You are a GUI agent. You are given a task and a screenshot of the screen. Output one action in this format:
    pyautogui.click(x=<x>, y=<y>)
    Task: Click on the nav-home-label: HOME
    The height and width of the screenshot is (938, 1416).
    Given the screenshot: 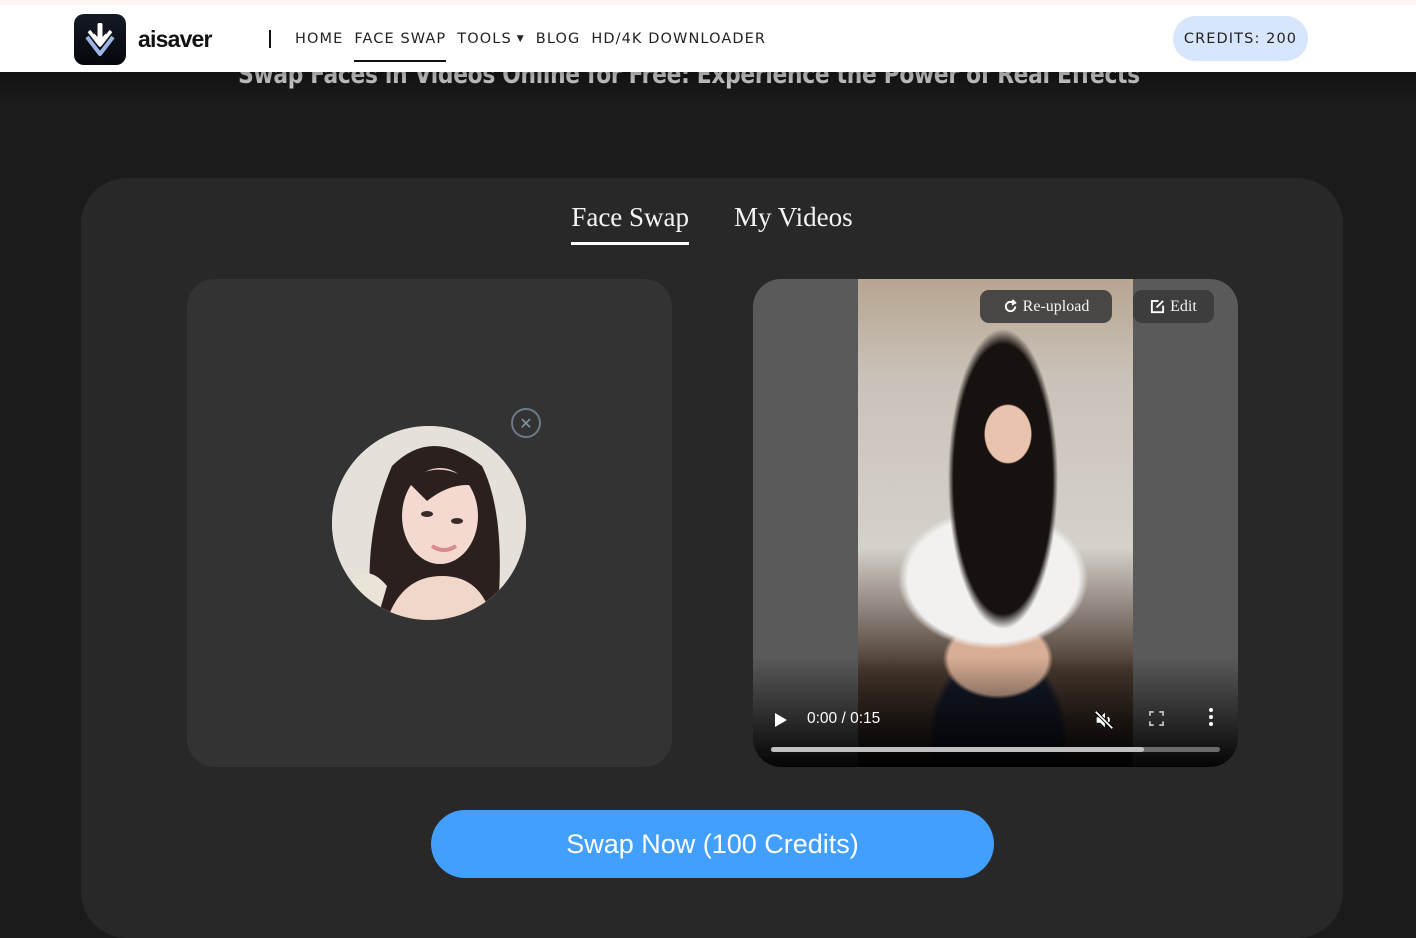 What is the action you would take?
    pyautogui.click(x=319, y=38)
    